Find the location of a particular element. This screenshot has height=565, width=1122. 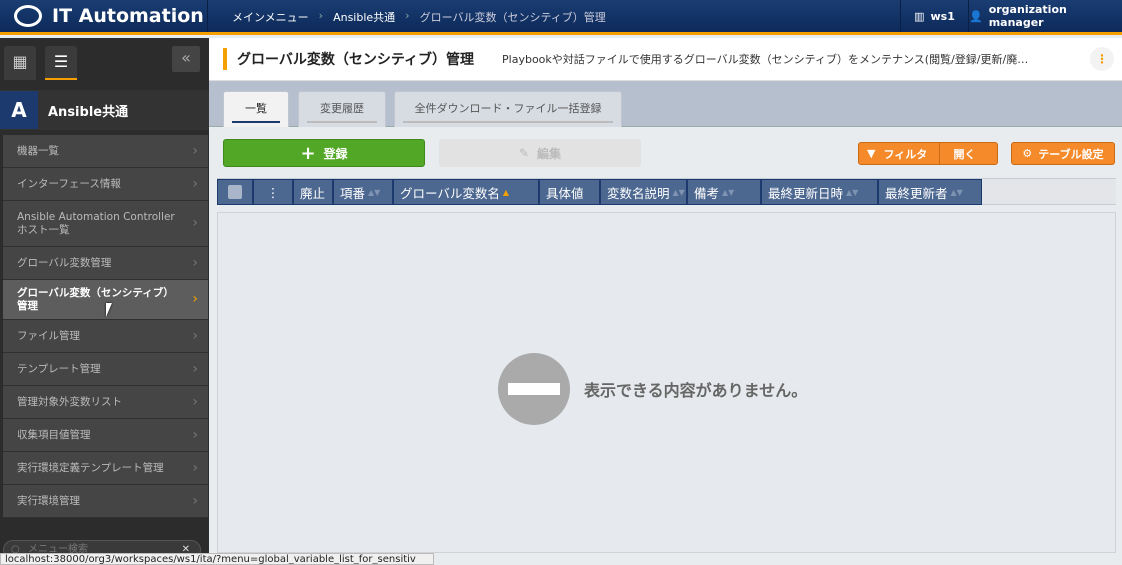

sidebar-item-label: インターフェース情報 is located at coordinates (69, 183).